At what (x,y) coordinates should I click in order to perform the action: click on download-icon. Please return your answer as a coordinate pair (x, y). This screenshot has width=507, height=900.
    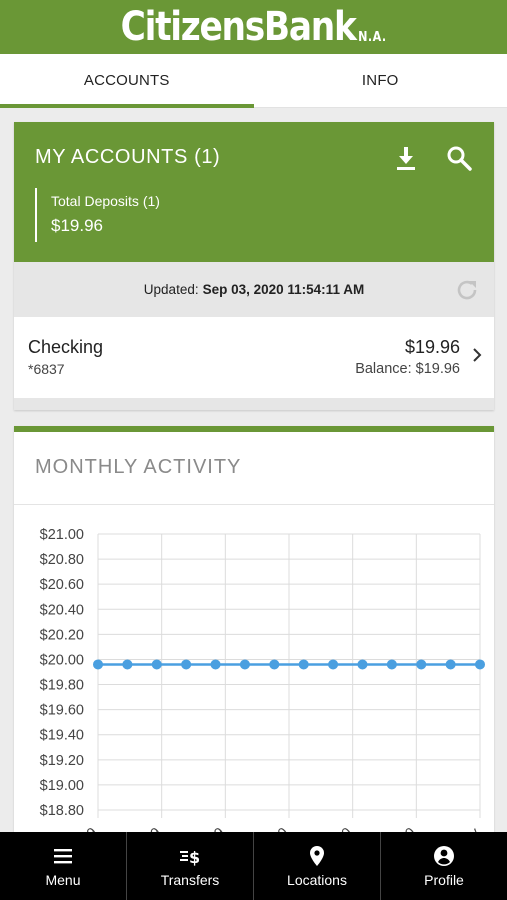
    Looking at the image, I should click on (406, 158).